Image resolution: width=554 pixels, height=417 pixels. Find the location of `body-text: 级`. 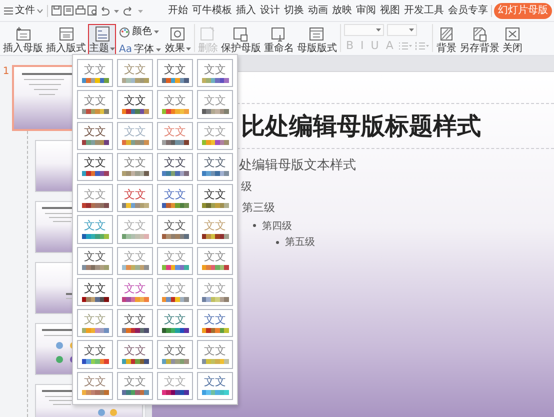

body-text: 级 is located at coordinates (246, 186).